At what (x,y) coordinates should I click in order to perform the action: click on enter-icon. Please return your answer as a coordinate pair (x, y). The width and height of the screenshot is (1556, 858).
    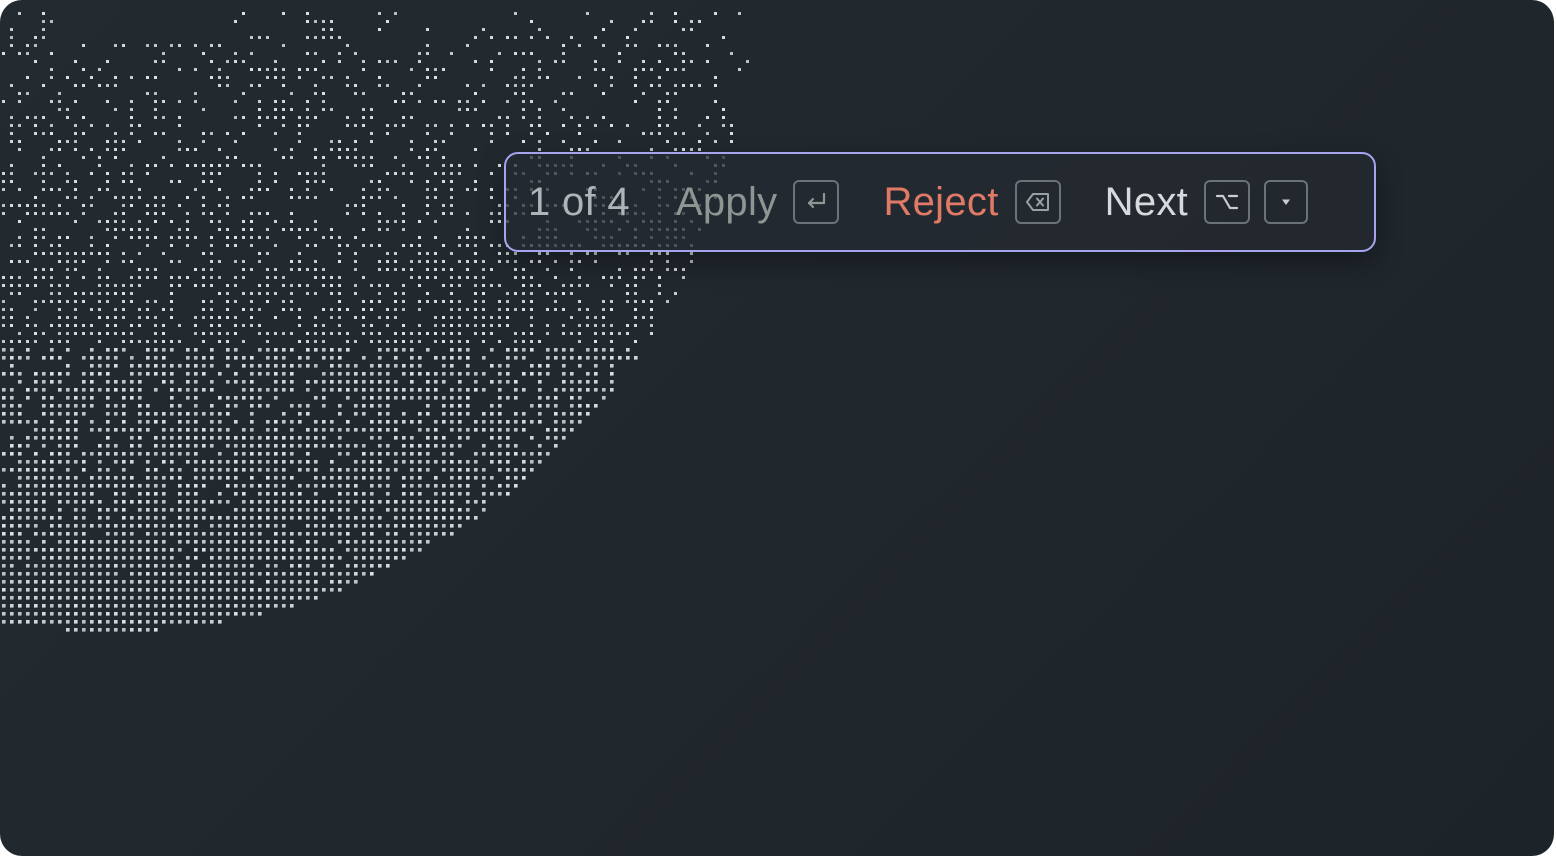
    Looking at the image, I should click on (816, 202).